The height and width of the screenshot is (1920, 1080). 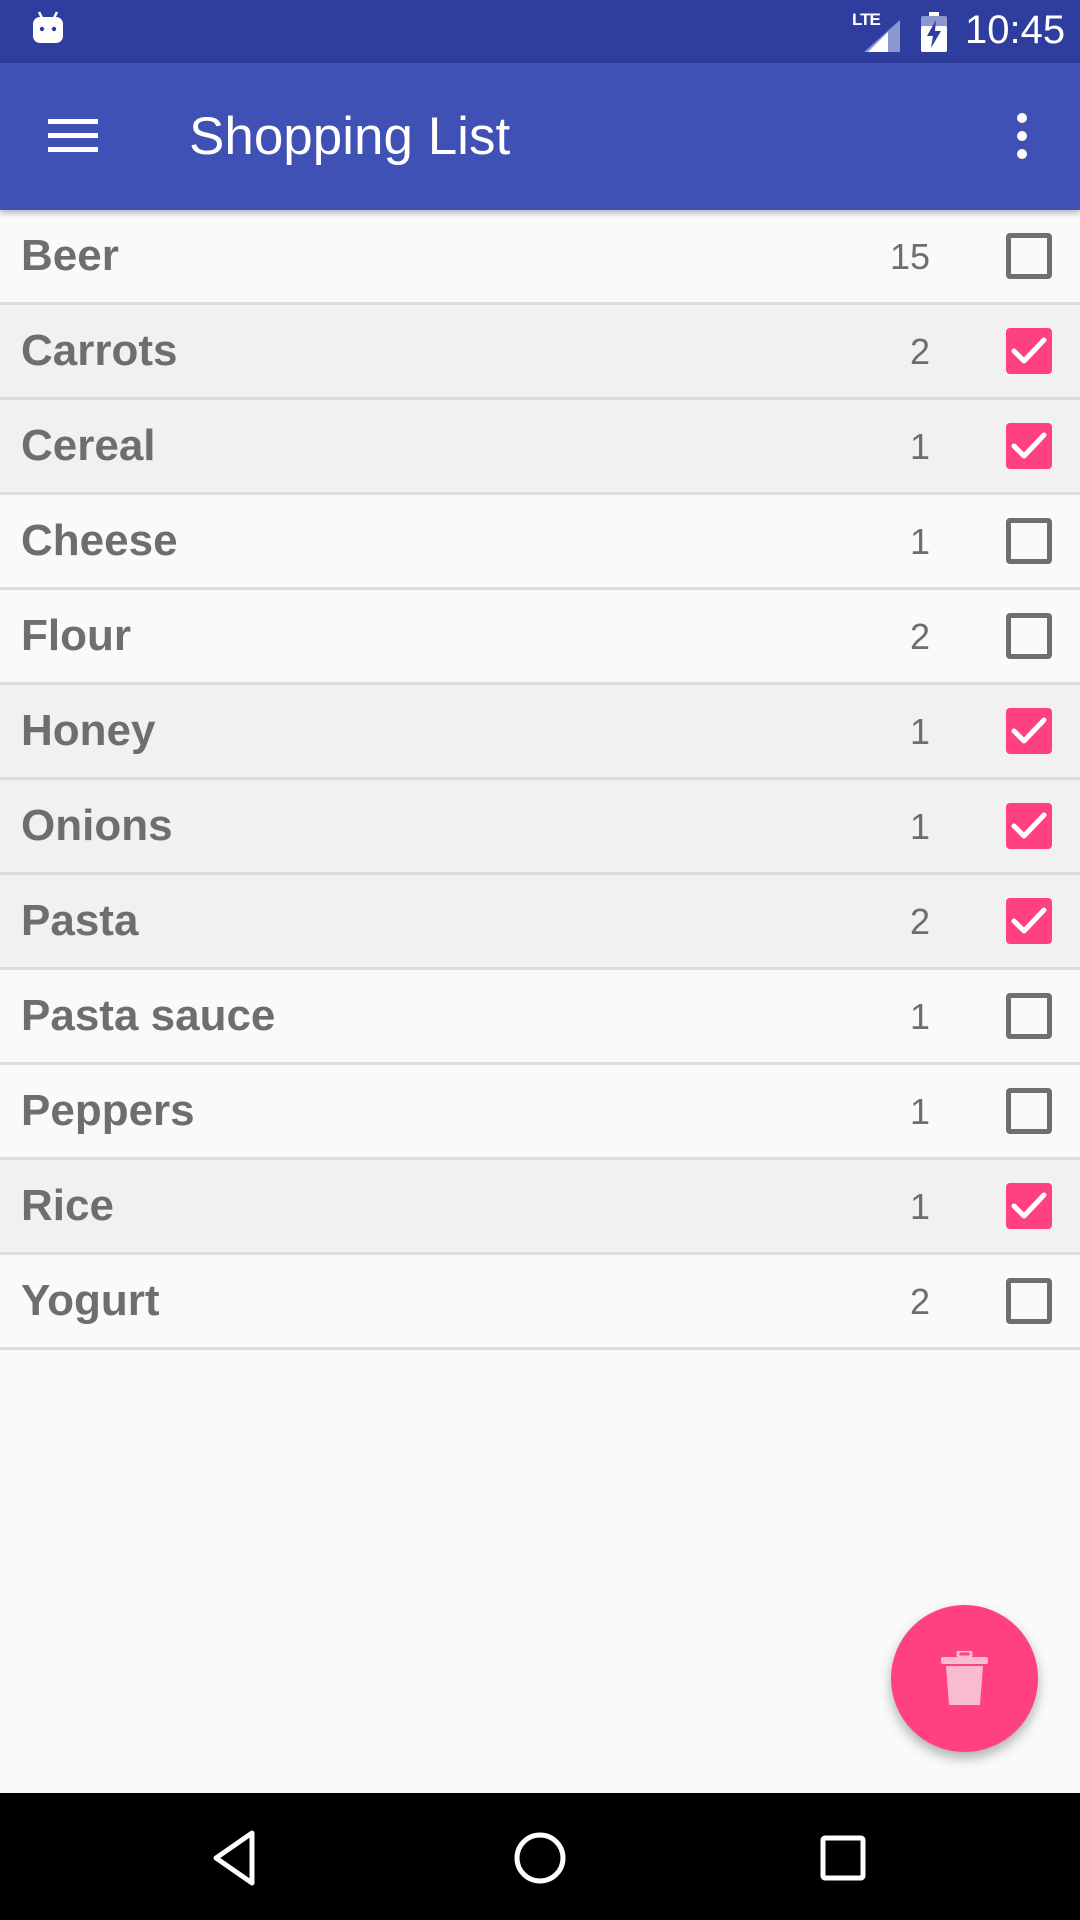 What do you see at coordinates (540, 31) in the screenshot?
I see `status-bar: LTE 10:45` at bounding box center [540, 31].